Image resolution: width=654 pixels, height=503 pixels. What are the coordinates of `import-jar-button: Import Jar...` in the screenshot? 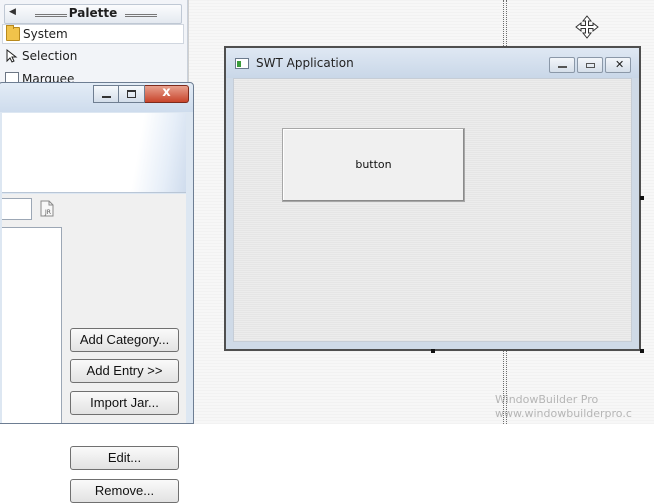 It's located at (124, 403).